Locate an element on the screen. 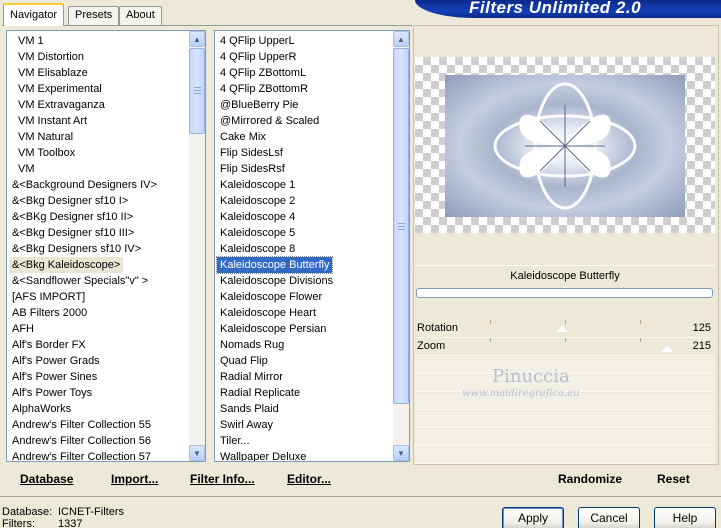 The width and height of the screenshot is (721, 528). category-item: &<Bkg Designers sf10 IV> is located at coordinates (76, 249).